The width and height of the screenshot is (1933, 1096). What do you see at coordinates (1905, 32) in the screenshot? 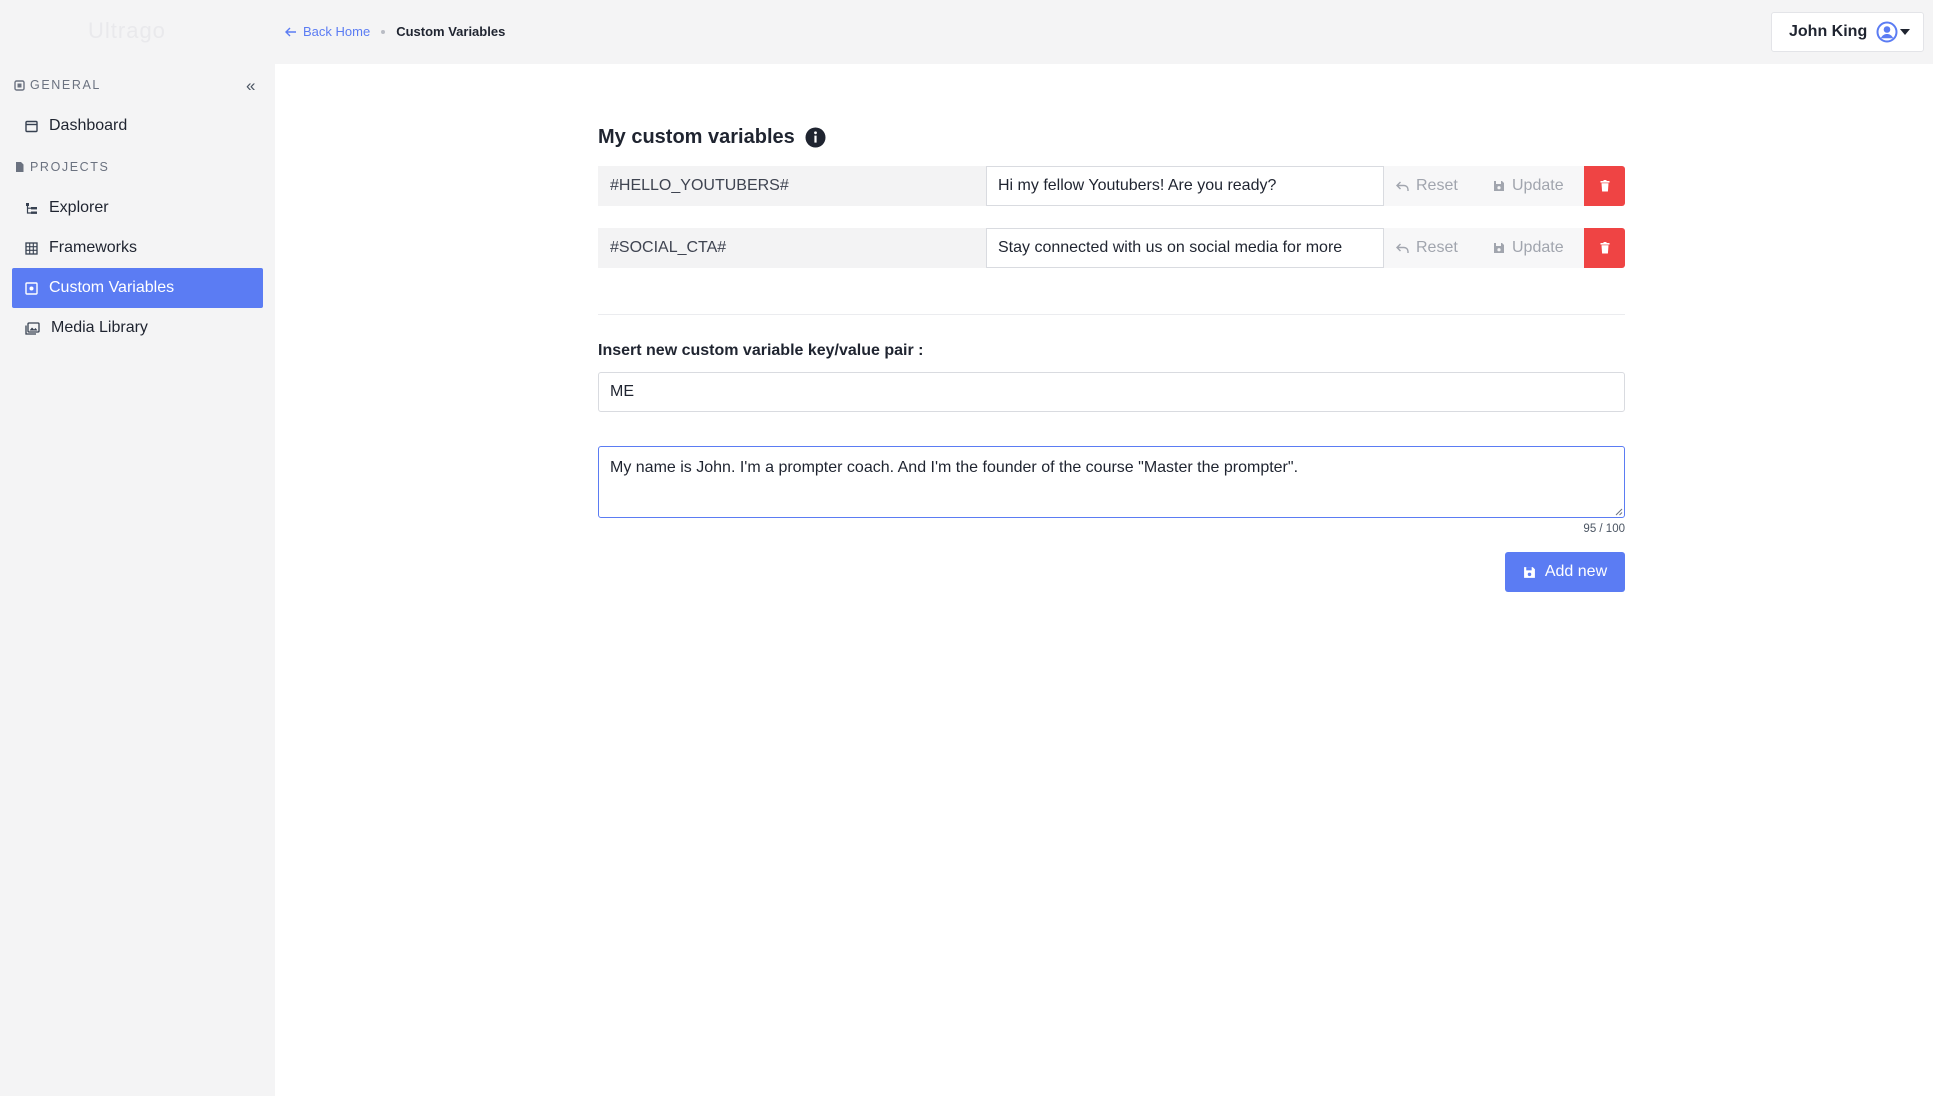
I see `chevron-down-icon` at bounding box center [1905, 32].